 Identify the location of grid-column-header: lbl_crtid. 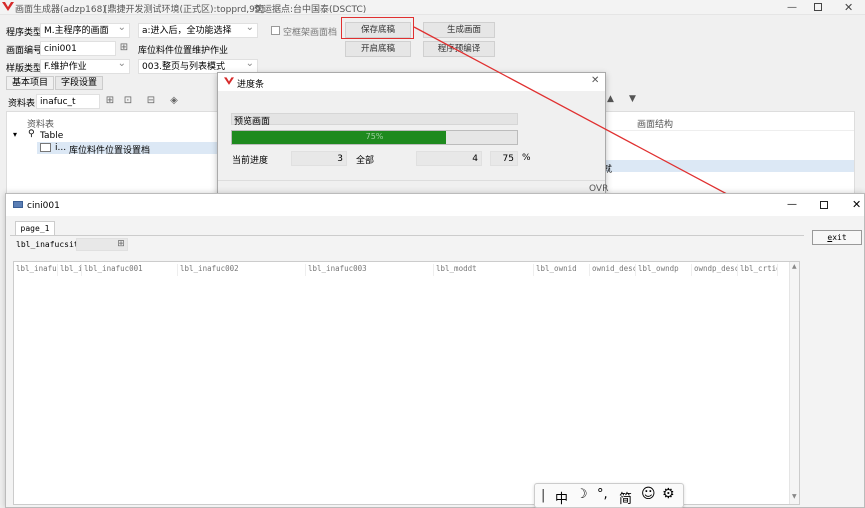
(758, 270).